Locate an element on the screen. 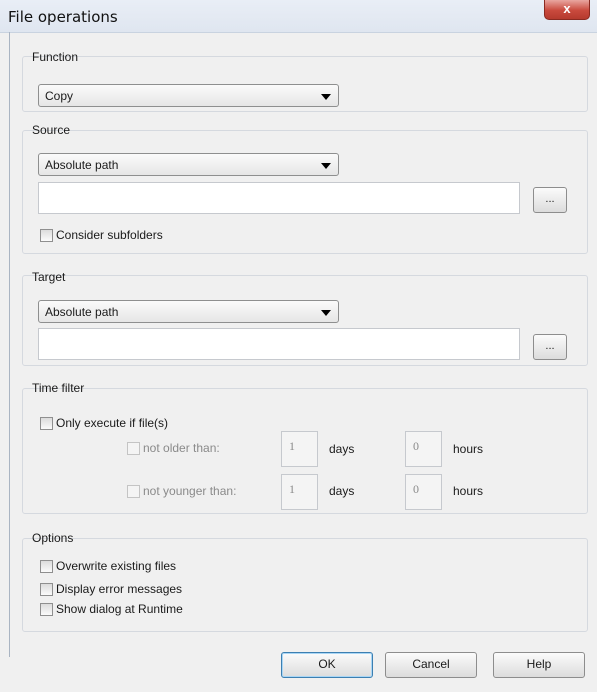 The width and height of the screenshot is (597, 692). time-filter-group-label: Time filter is located at coordinates (58, 388).